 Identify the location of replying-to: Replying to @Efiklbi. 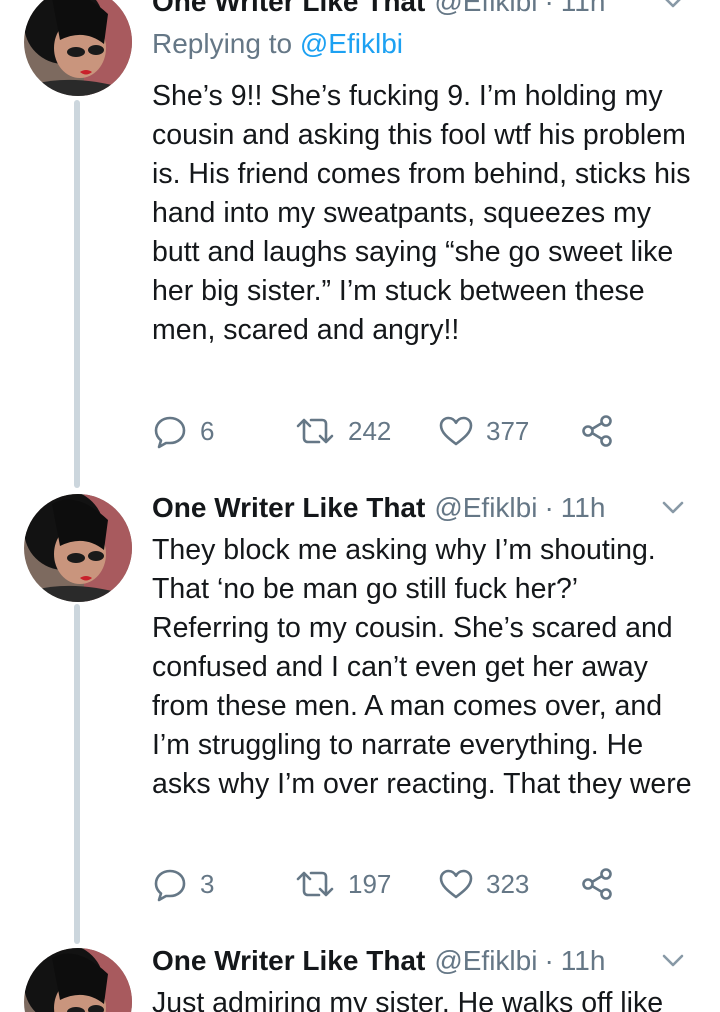
(277, 44).